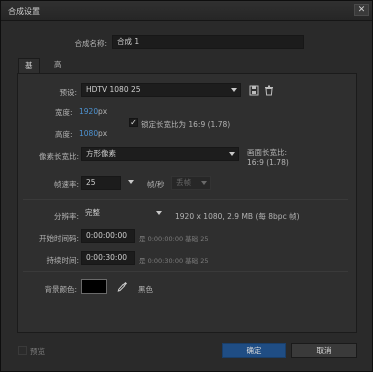  I want to click on preset-dropdown: HDTV 1080 25, so click(161, 90).